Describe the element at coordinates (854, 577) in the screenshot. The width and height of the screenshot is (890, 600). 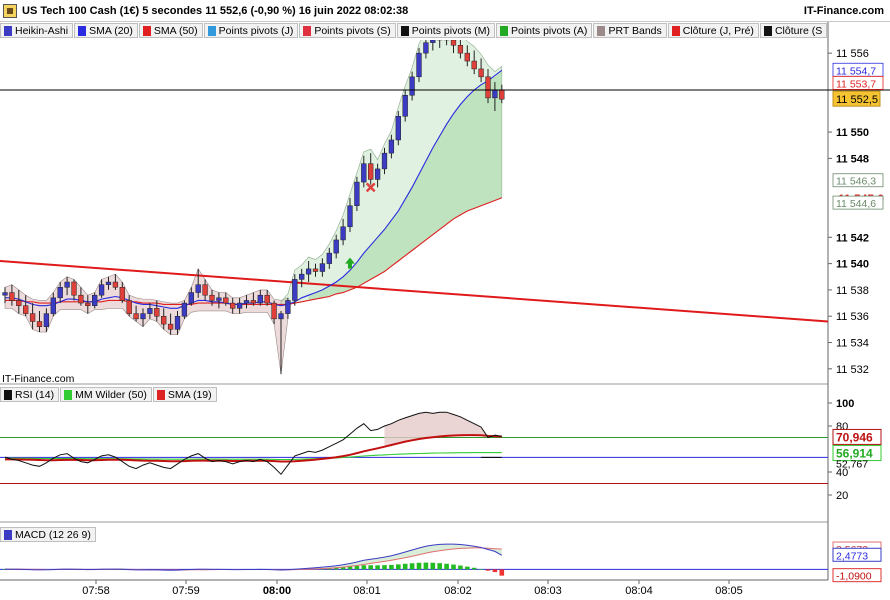
I see `macd-hist-value-label: -1,0900` at that location.